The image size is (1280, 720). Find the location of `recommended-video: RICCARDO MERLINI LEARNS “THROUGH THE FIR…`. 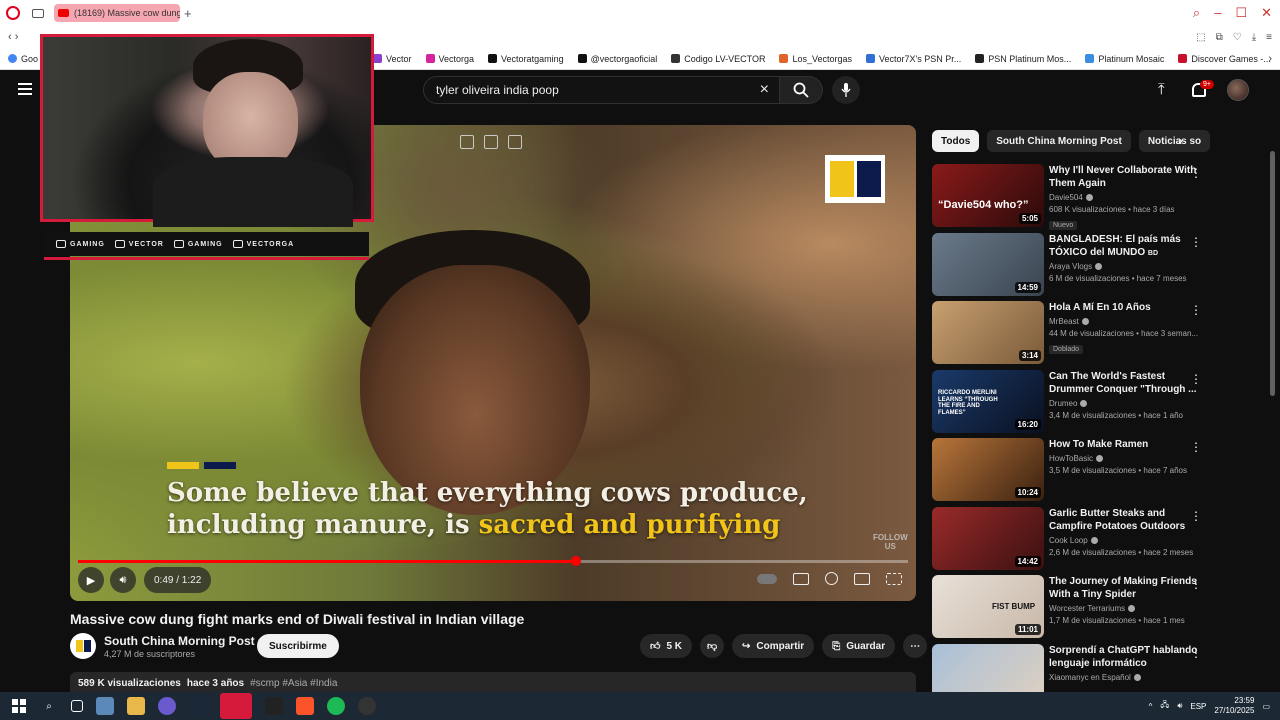

recommended-video: RICCARDO MERLINI LEARNS “THROUGH THE FIR… is located at coordinates (1067, 403).